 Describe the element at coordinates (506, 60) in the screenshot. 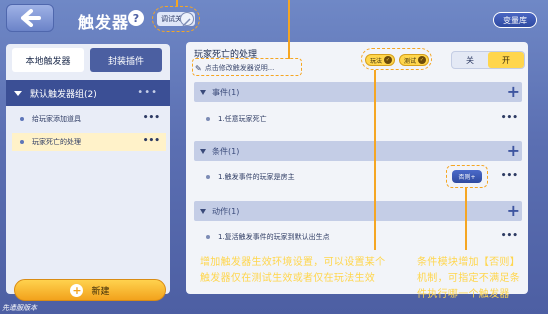

I see `toggle-on: 开` at that location.